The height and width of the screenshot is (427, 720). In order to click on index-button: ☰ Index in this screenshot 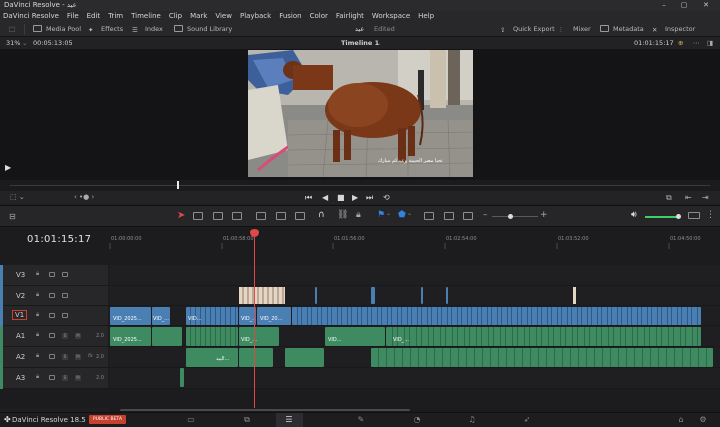, I will do `click(147, 29)`.